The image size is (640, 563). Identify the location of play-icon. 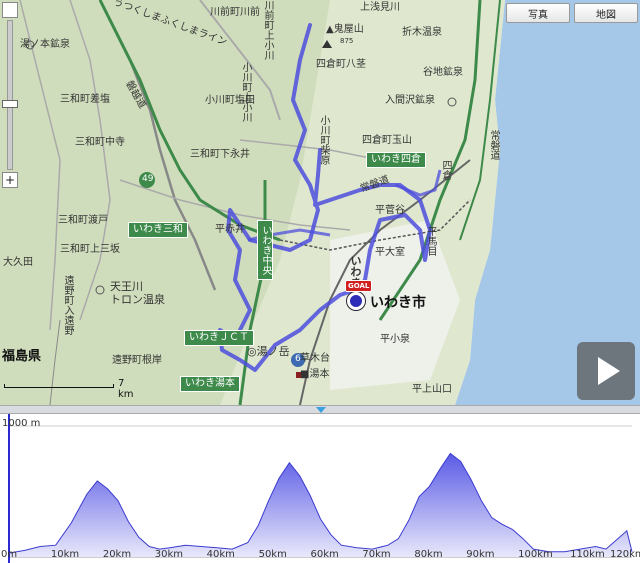
(609, 371).